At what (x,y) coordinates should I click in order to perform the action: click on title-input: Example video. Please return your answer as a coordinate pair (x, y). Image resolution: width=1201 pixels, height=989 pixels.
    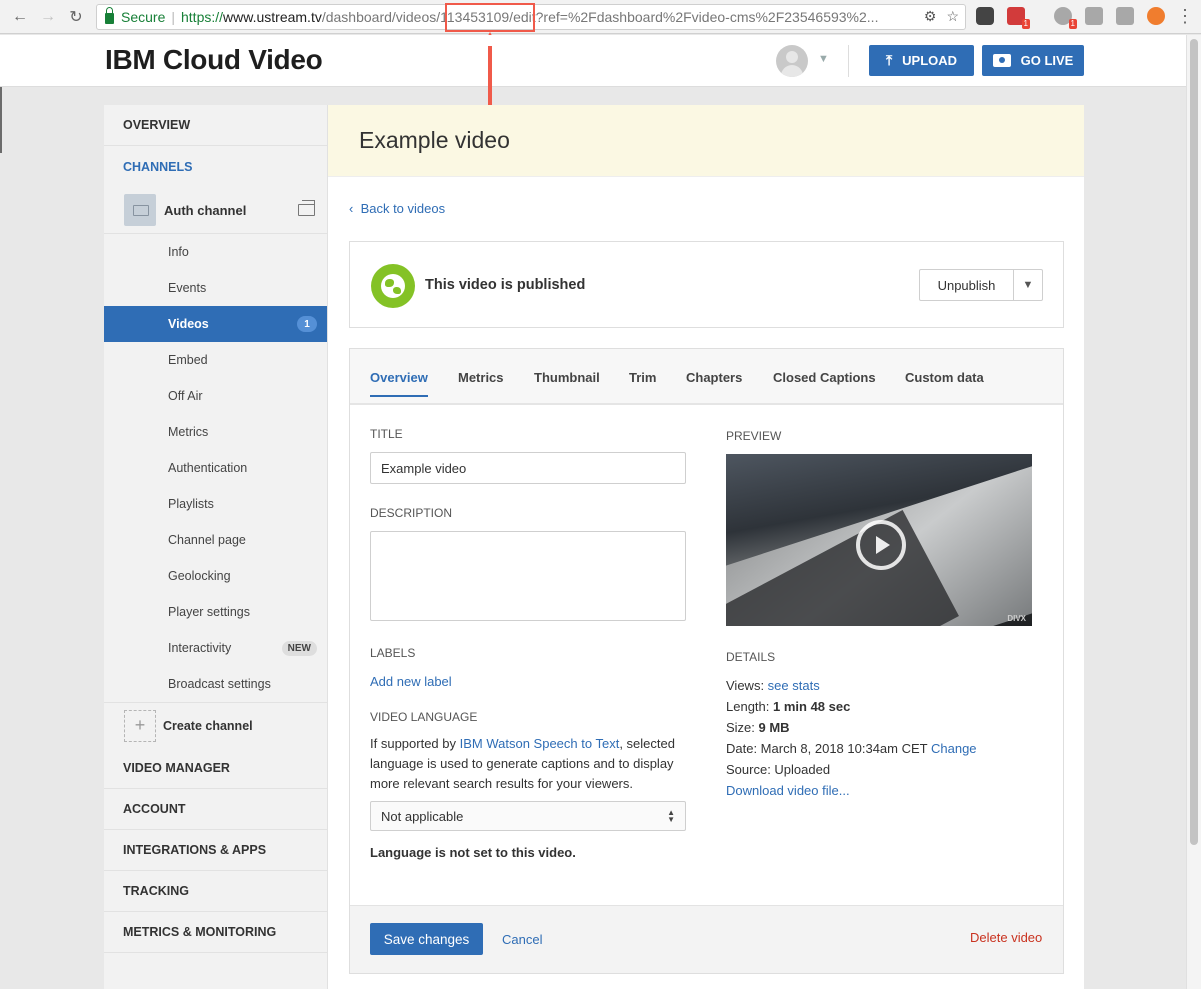
    Looking at the image, I should click on (528, 468).